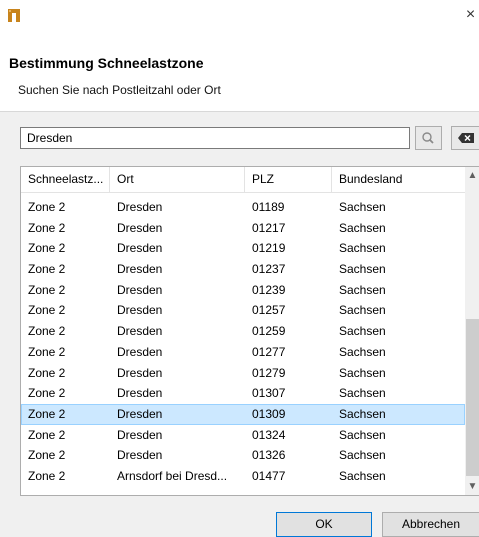  Describe the element at coordinates (243, 290) in the screenshot. I see `table-row: Zone 2 Dresden 01239 Sachsen` at that location.